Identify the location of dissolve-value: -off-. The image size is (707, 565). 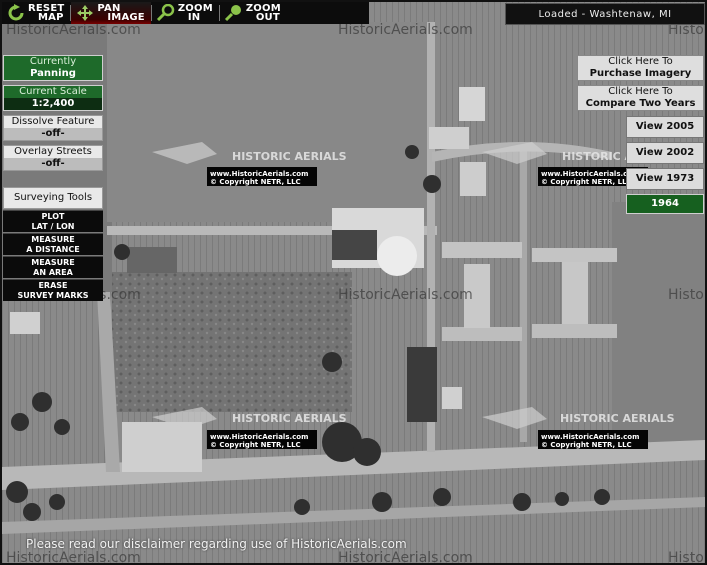
(53, 134).